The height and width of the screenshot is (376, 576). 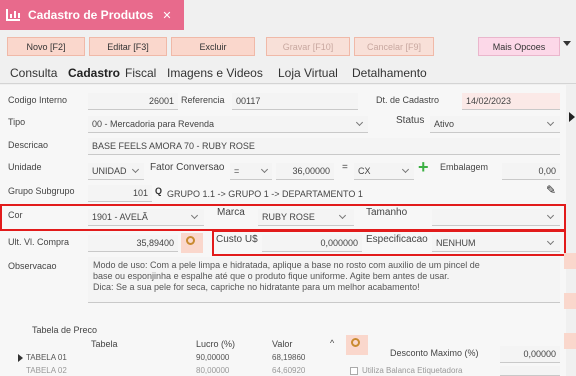 What do you see at coordinates (410, 120) in the screenshot?
I see `status-label: Status` at bounding box center [410, 120].